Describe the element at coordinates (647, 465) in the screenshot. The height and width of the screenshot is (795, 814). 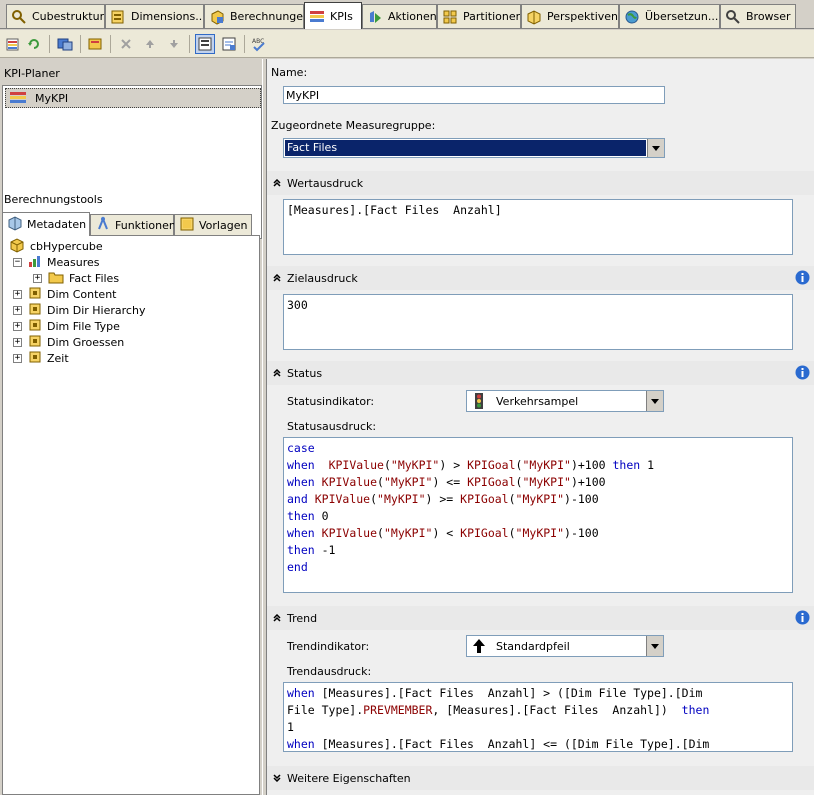
I see `code-token: 1` at that location.